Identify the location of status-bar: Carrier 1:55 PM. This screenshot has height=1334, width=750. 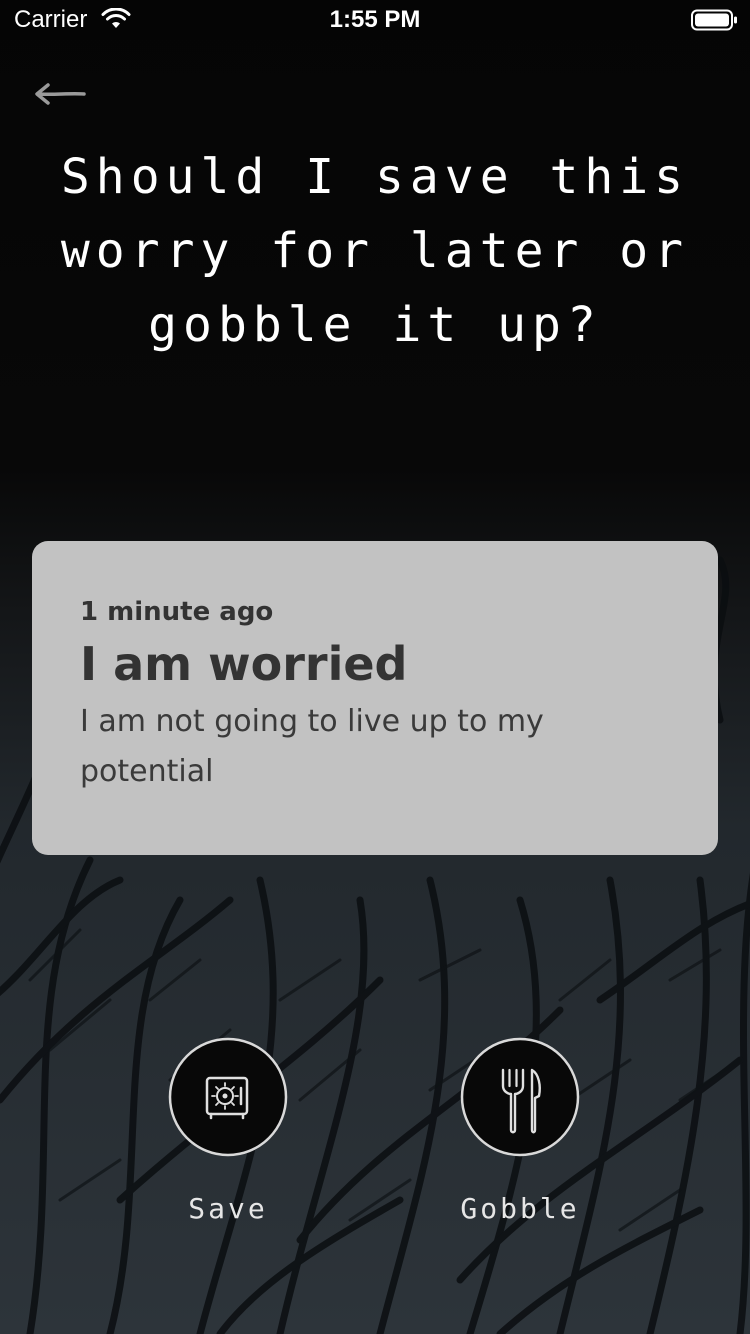
(375, 20).